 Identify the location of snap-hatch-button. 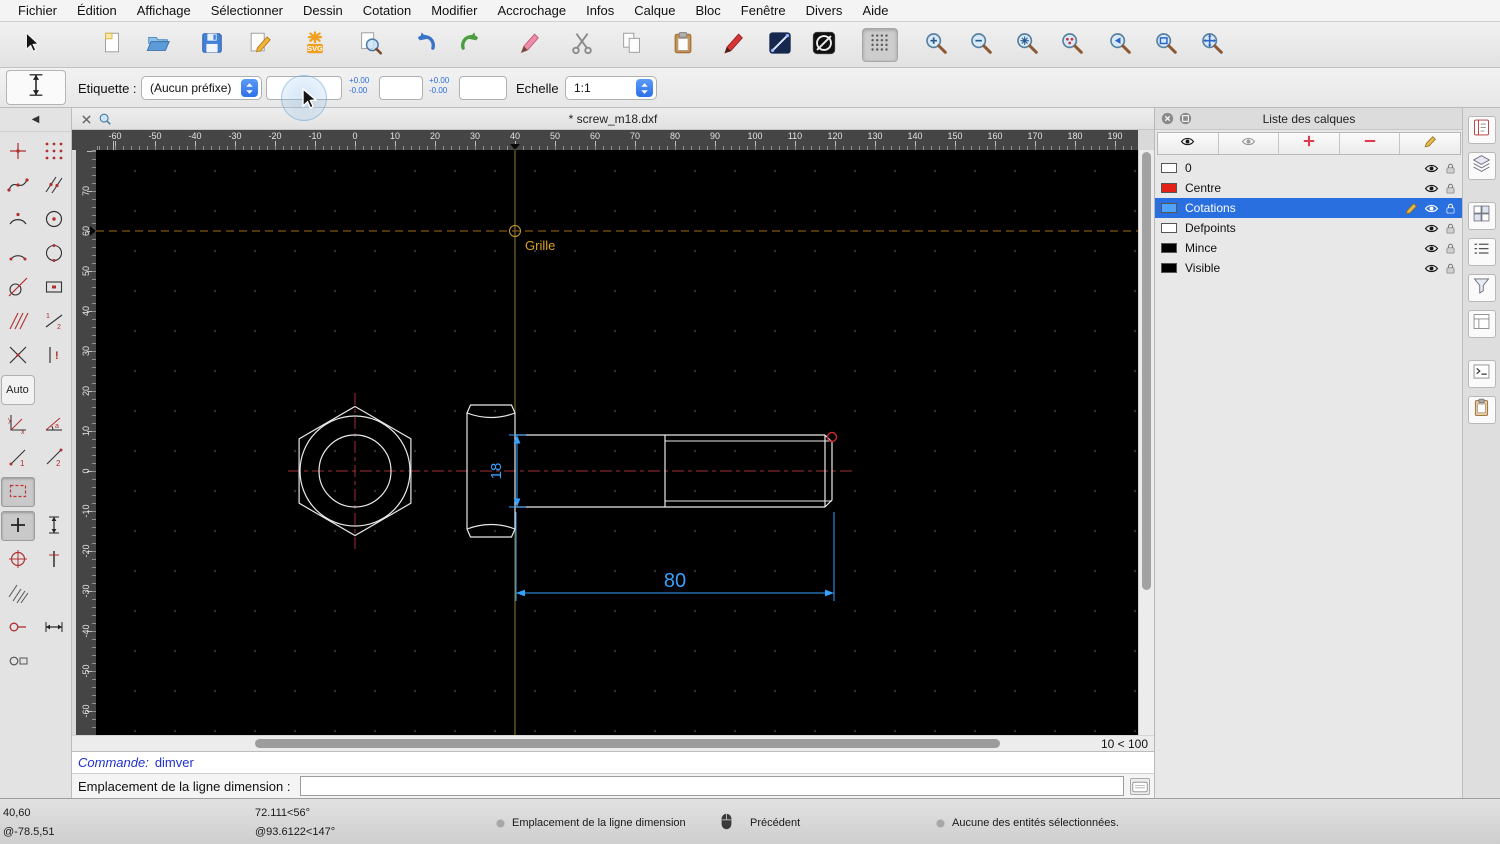
(18, 322).